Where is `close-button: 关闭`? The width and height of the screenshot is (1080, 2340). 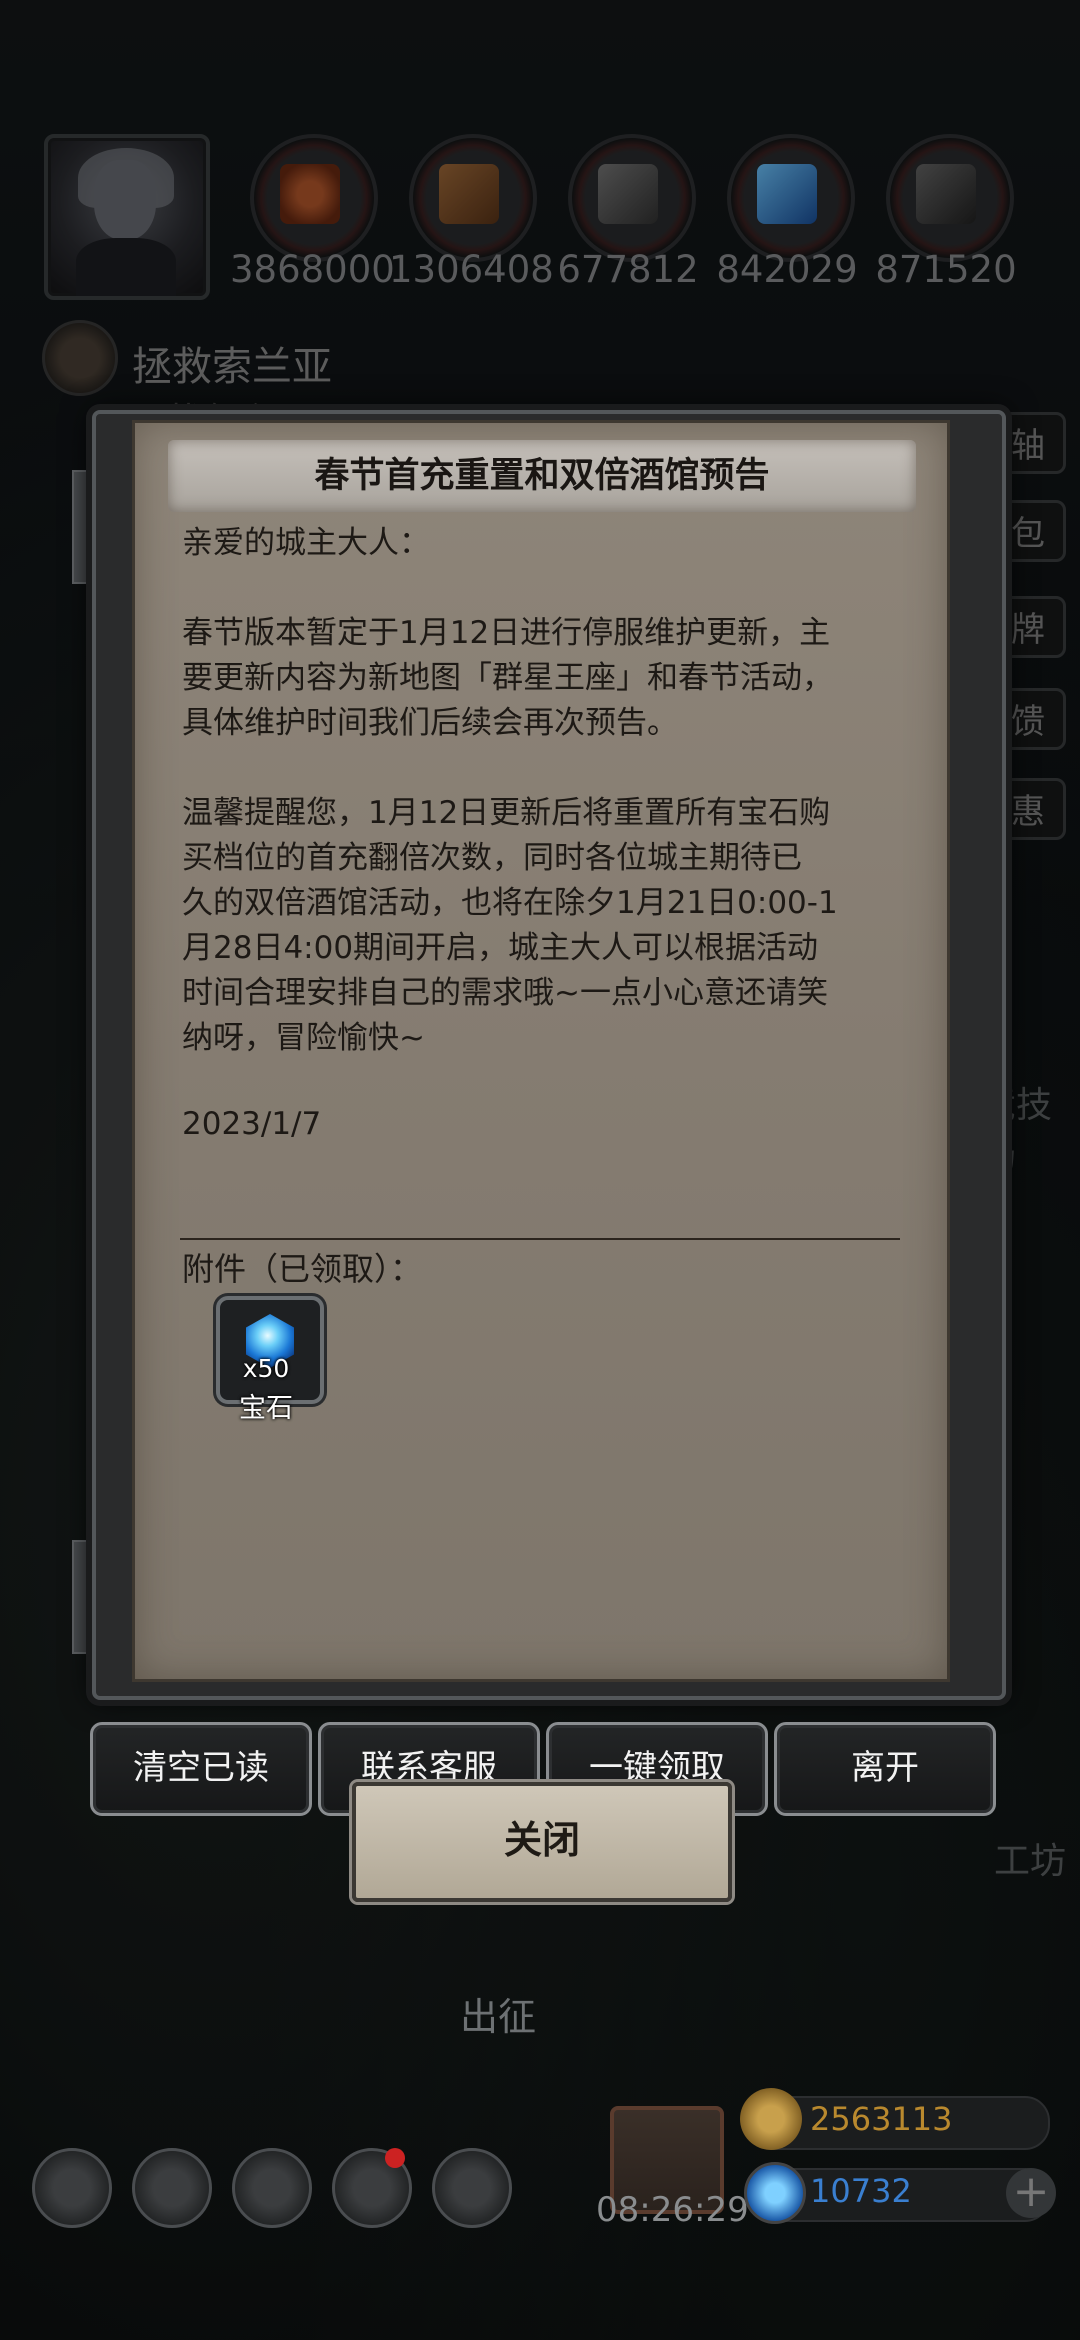
close-button: 关闭 is located at coordinates (542, 1842).